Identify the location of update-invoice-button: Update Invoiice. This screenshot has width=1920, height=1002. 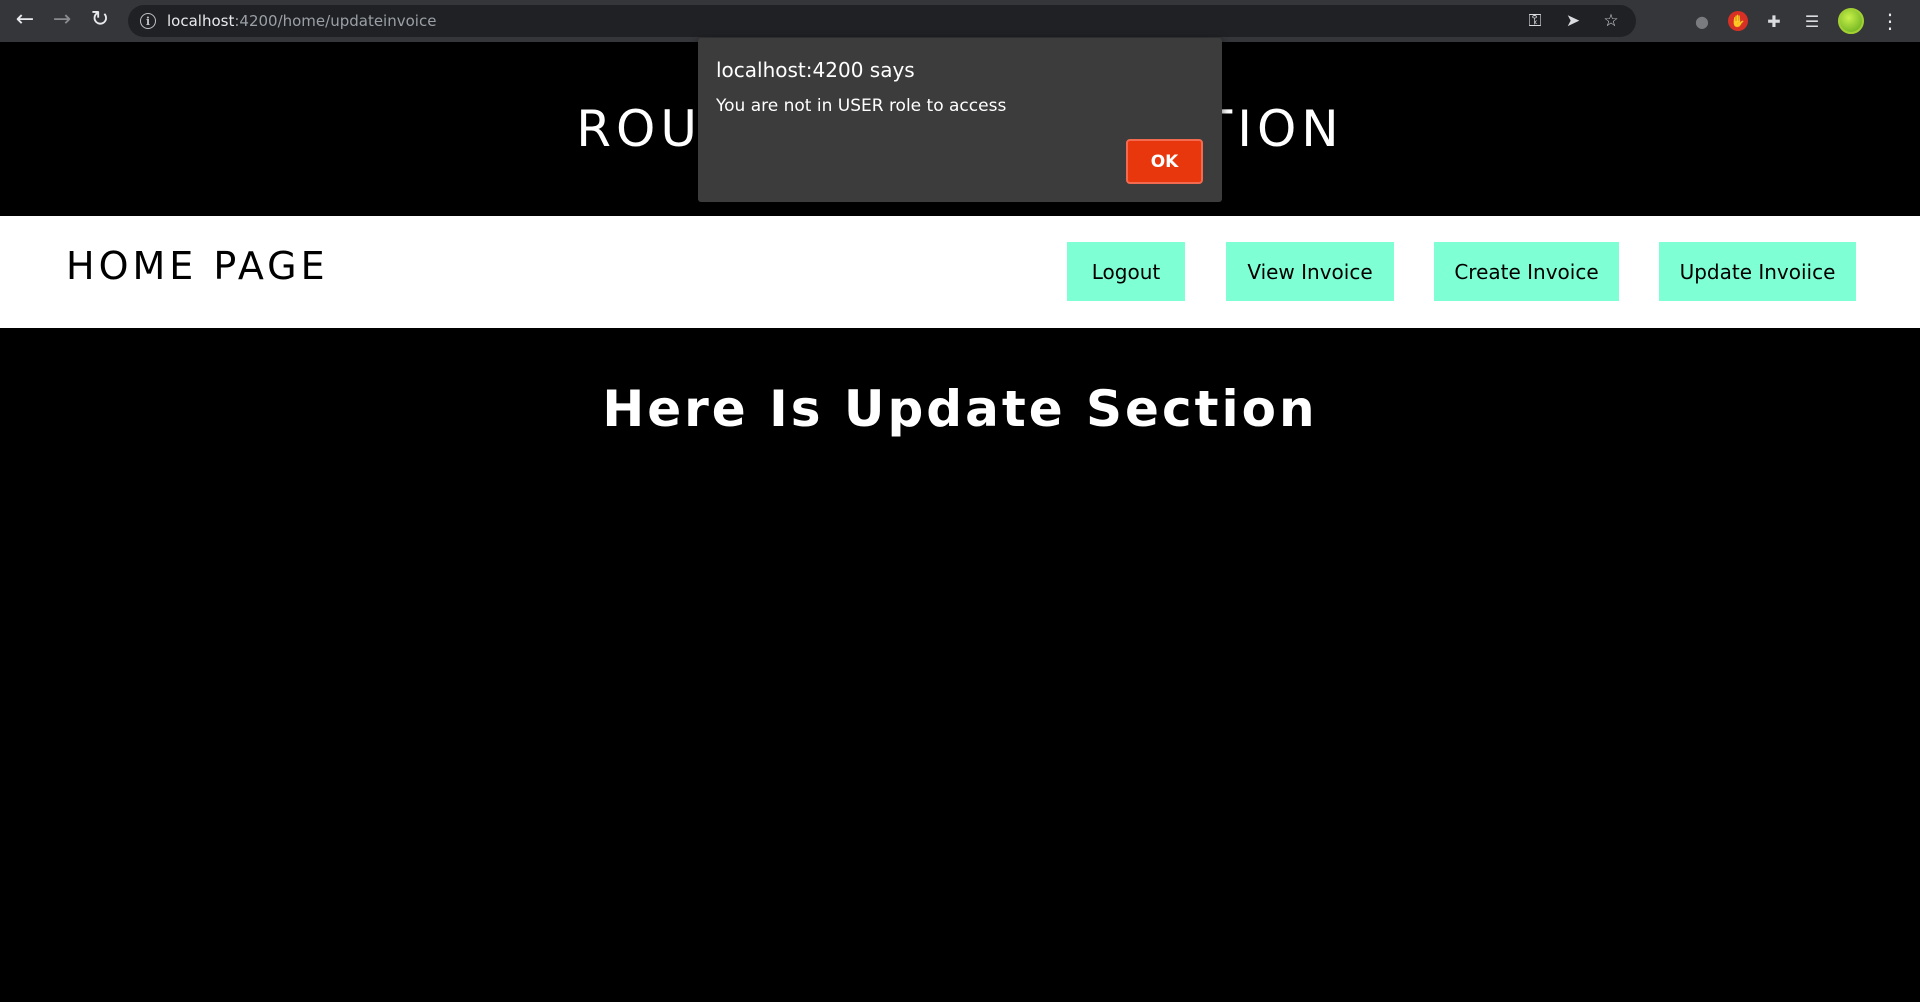
(1757, 271).